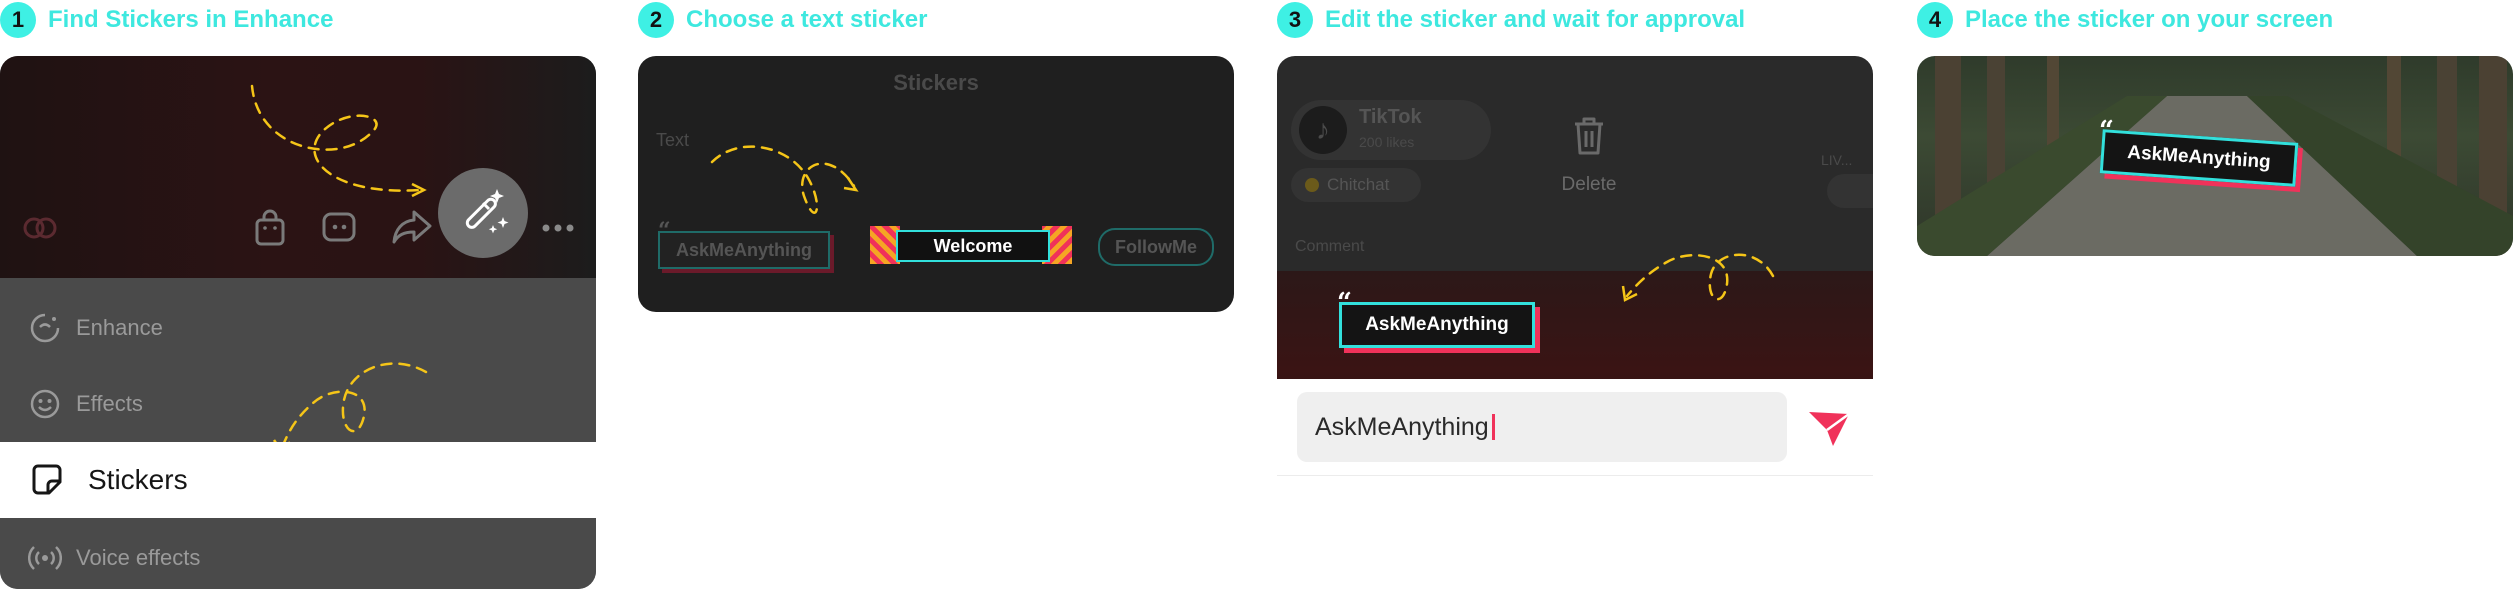 The image size is (2513, 589). Describe the element at coordinates (1935, 20) in the screenshot. I see `step-number: 4` at that location.